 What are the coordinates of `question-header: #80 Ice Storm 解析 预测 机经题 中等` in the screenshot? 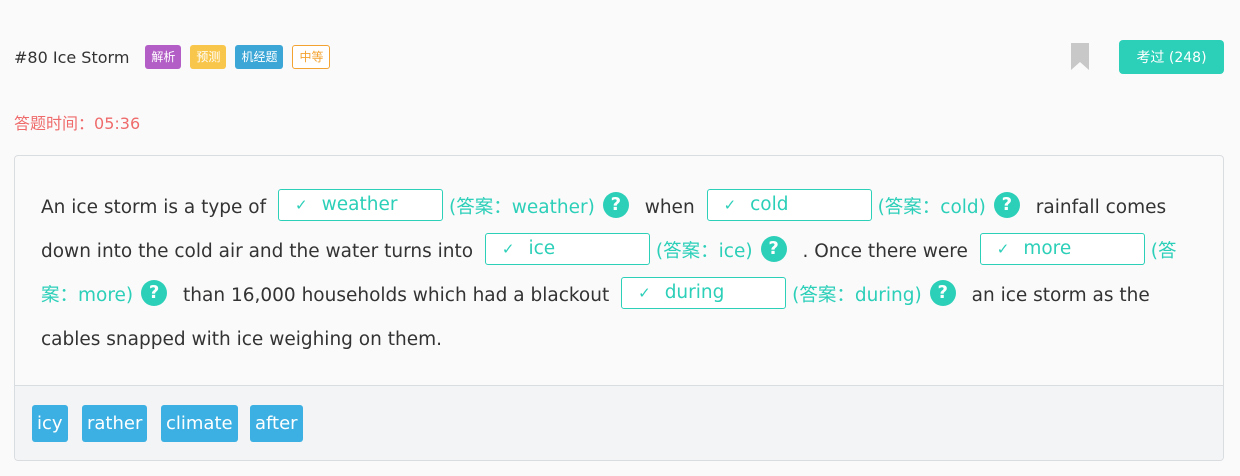 It's located at (176, 57).